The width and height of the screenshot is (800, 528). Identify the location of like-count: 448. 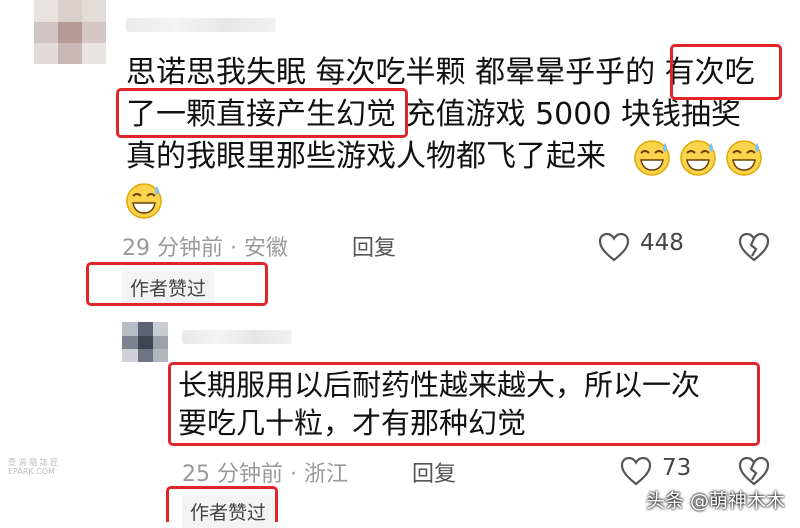
(662, 243).